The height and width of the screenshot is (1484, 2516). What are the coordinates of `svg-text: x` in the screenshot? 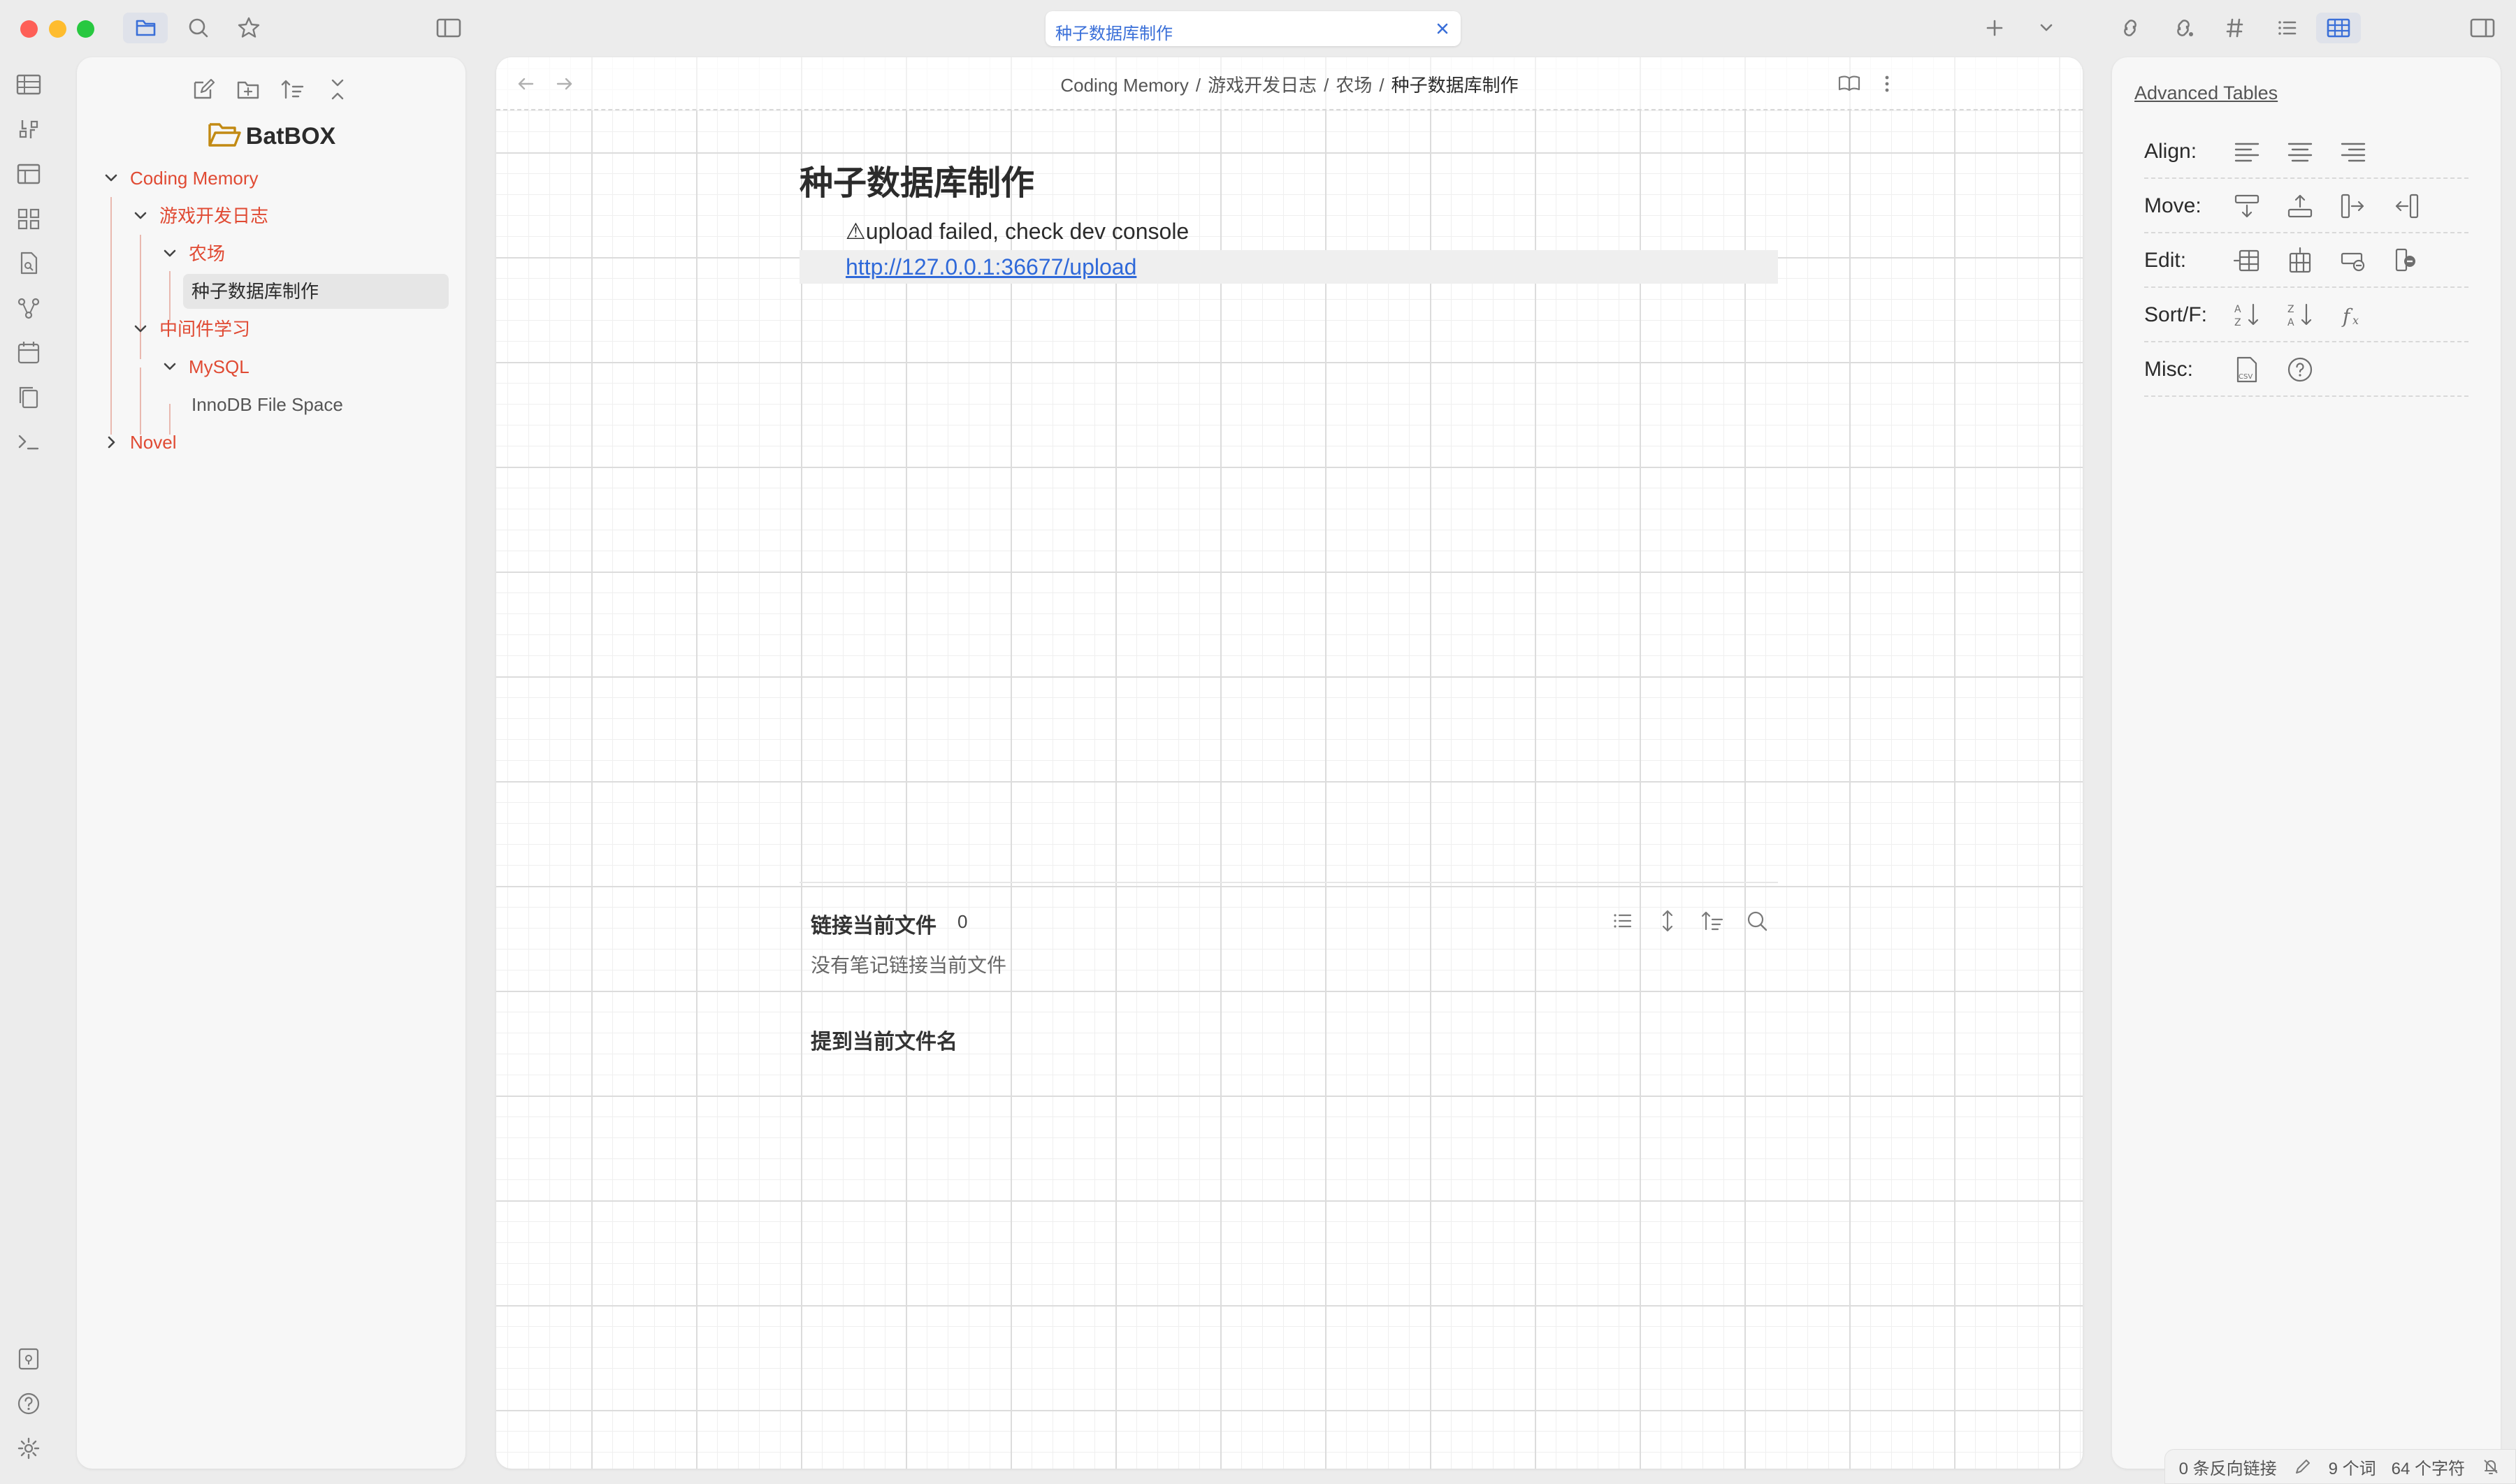 It's located at (2355, 320).